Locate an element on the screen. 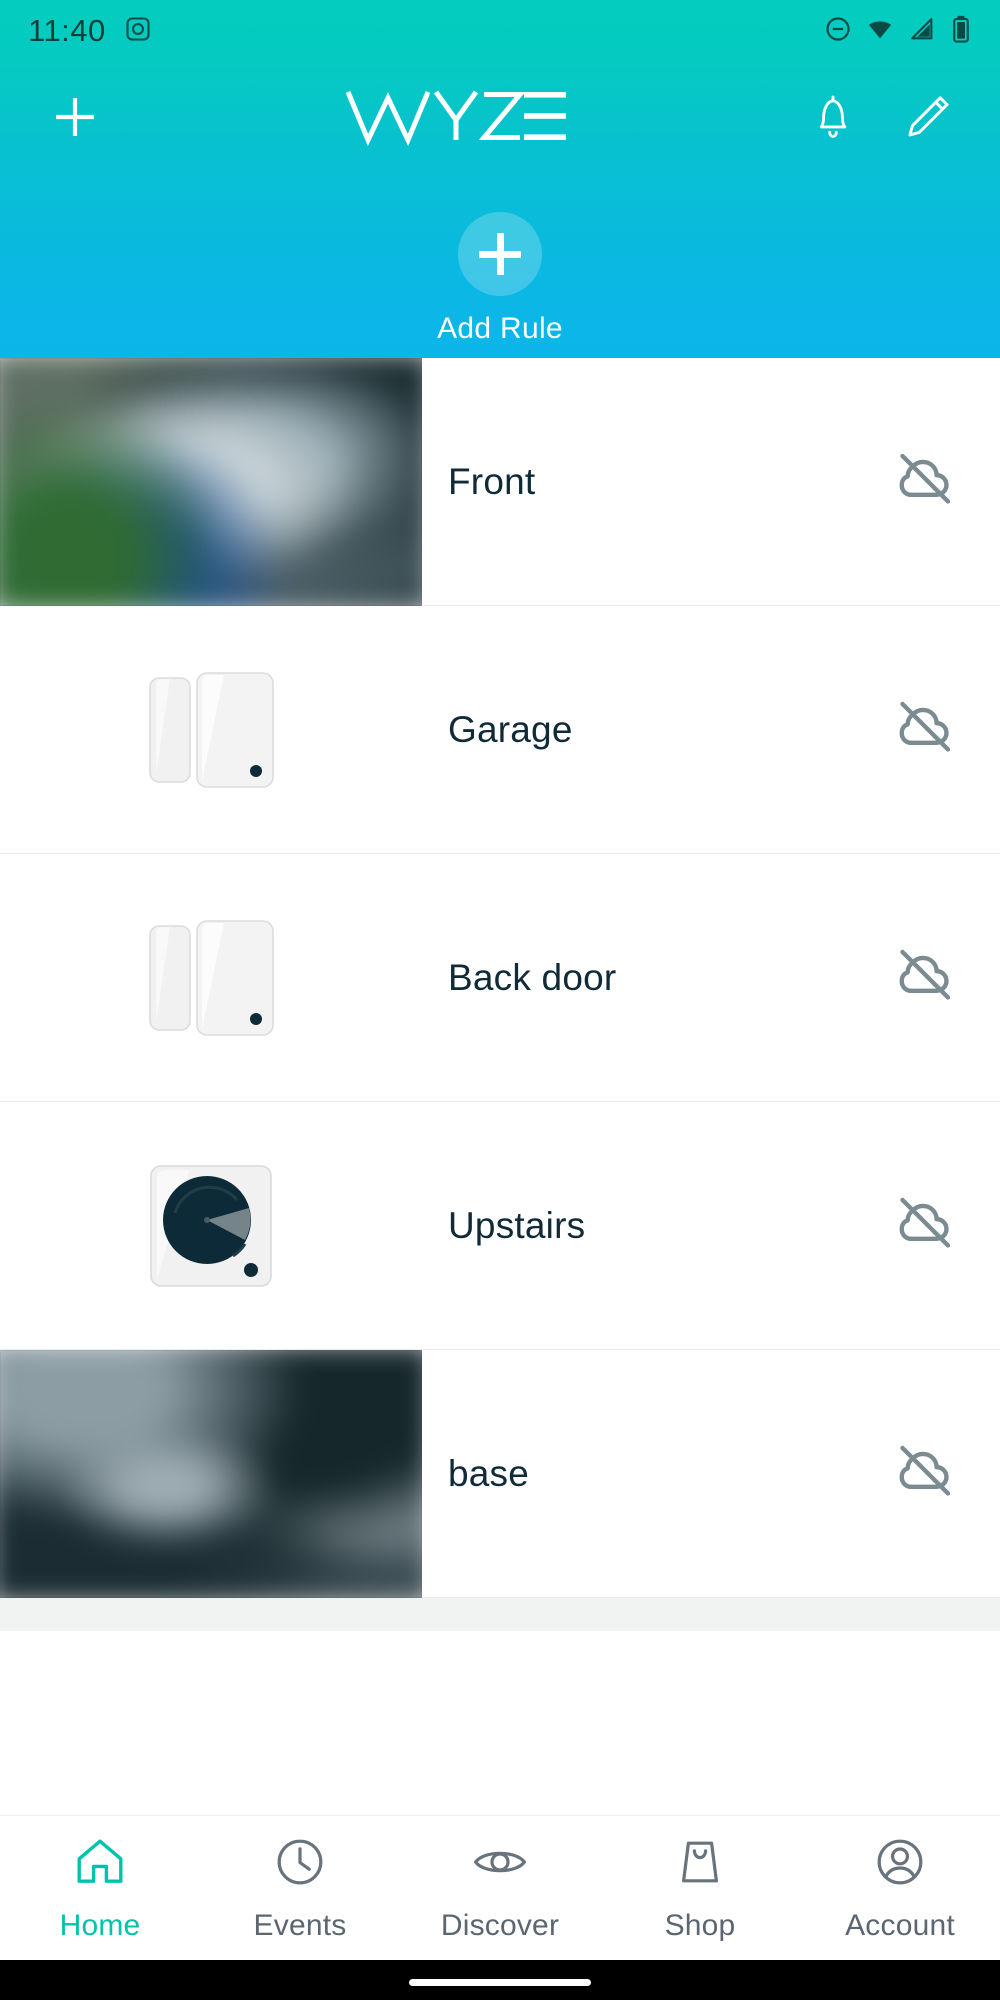 The image size is (1000, 2000). device-name: Back door is located at coordinates (532, 977).